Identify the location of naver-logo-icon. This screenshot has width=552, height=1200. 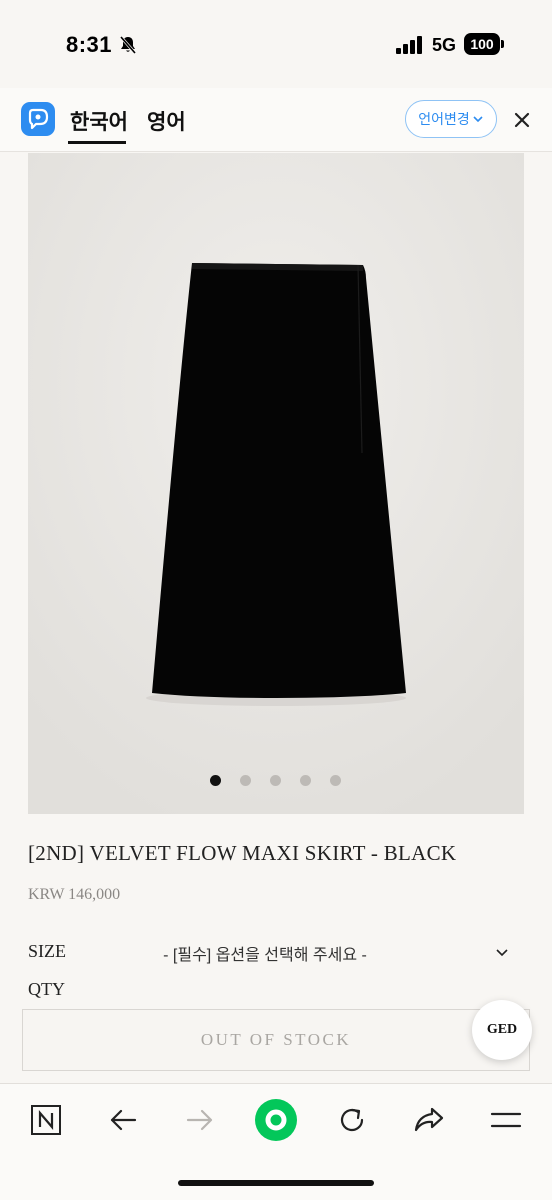
(46, 1120).